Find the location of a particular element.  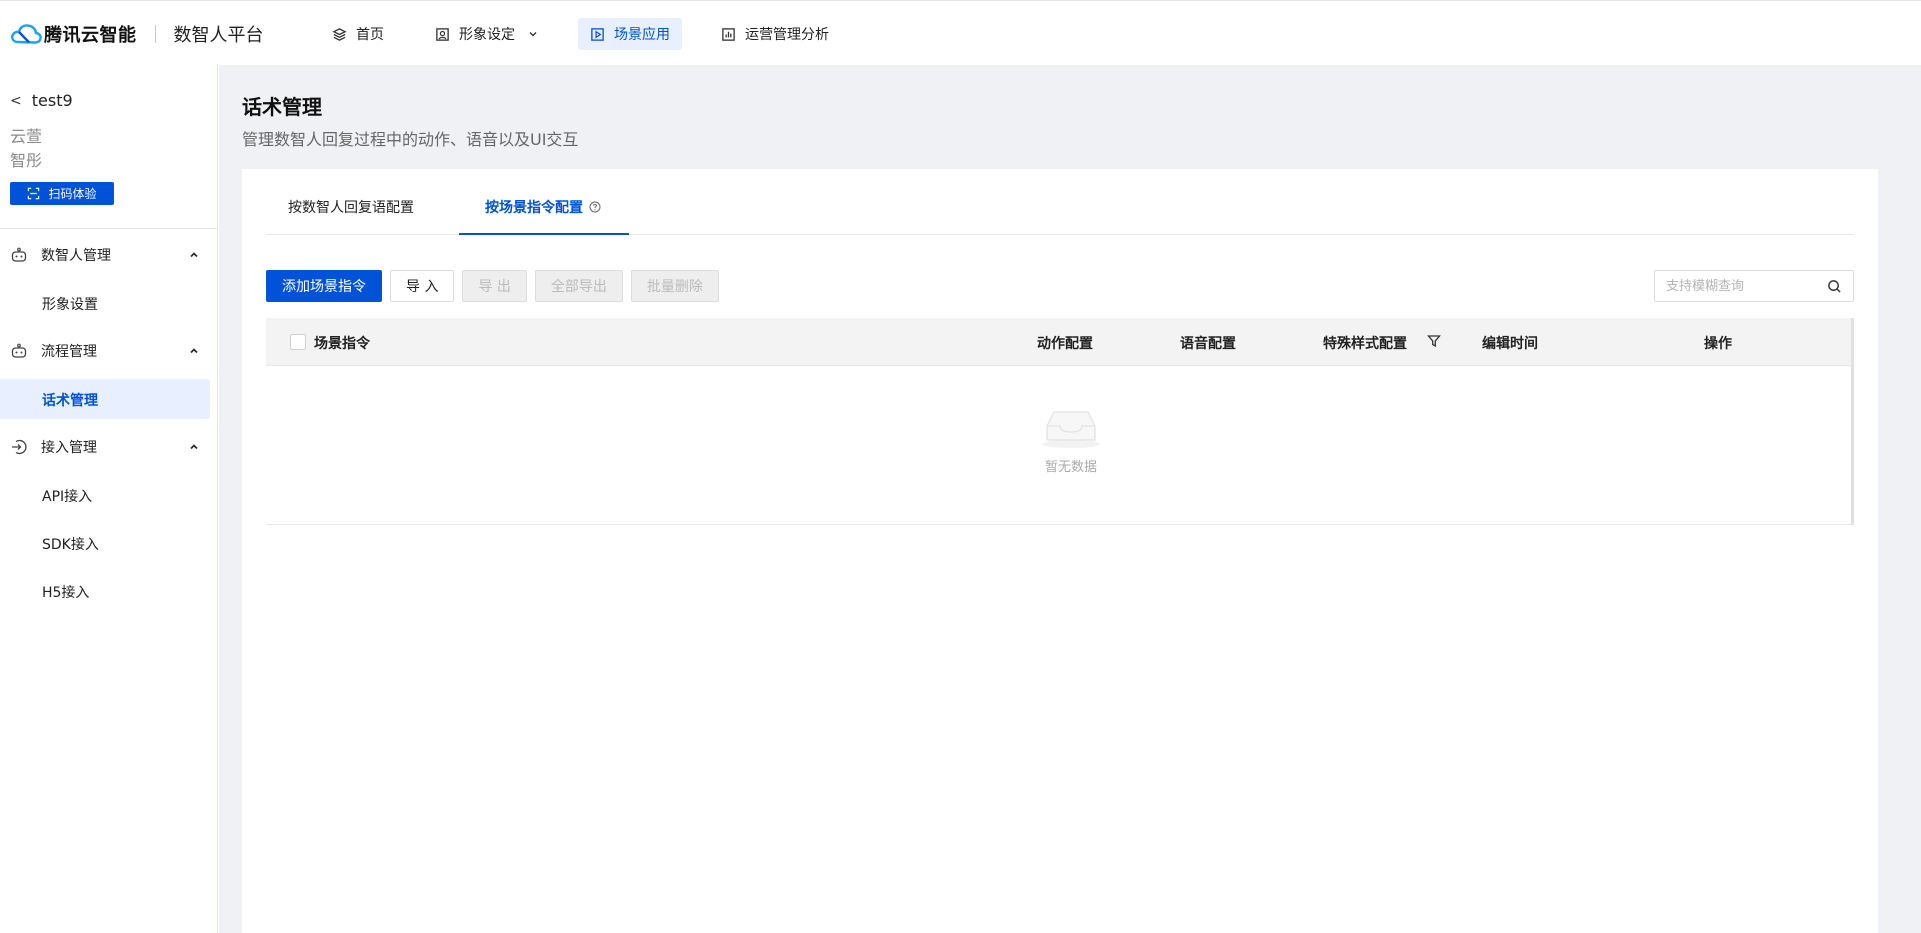

scan-experience-label: 扫码体验 is located at coordinates (72, 194).